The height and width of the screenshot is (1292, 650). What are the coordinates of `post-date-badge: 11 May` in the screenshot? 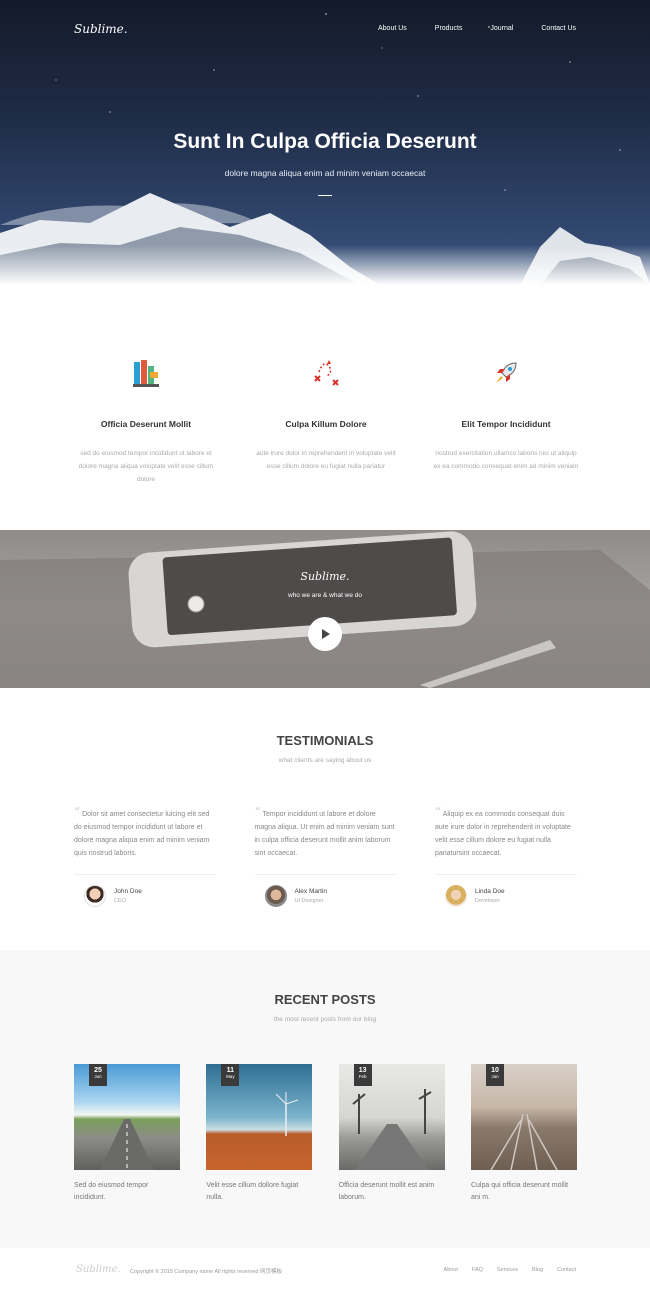 It's located at (230, 1075).